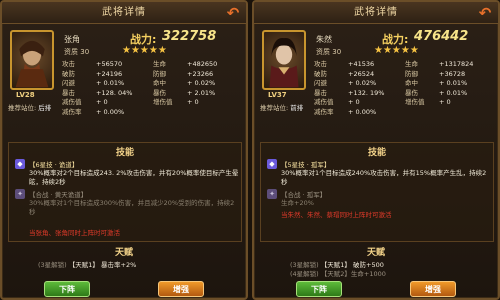 The width and height of the screenshot is (500, 300). I want to click on hero-level: LV28, so click(25, 95).